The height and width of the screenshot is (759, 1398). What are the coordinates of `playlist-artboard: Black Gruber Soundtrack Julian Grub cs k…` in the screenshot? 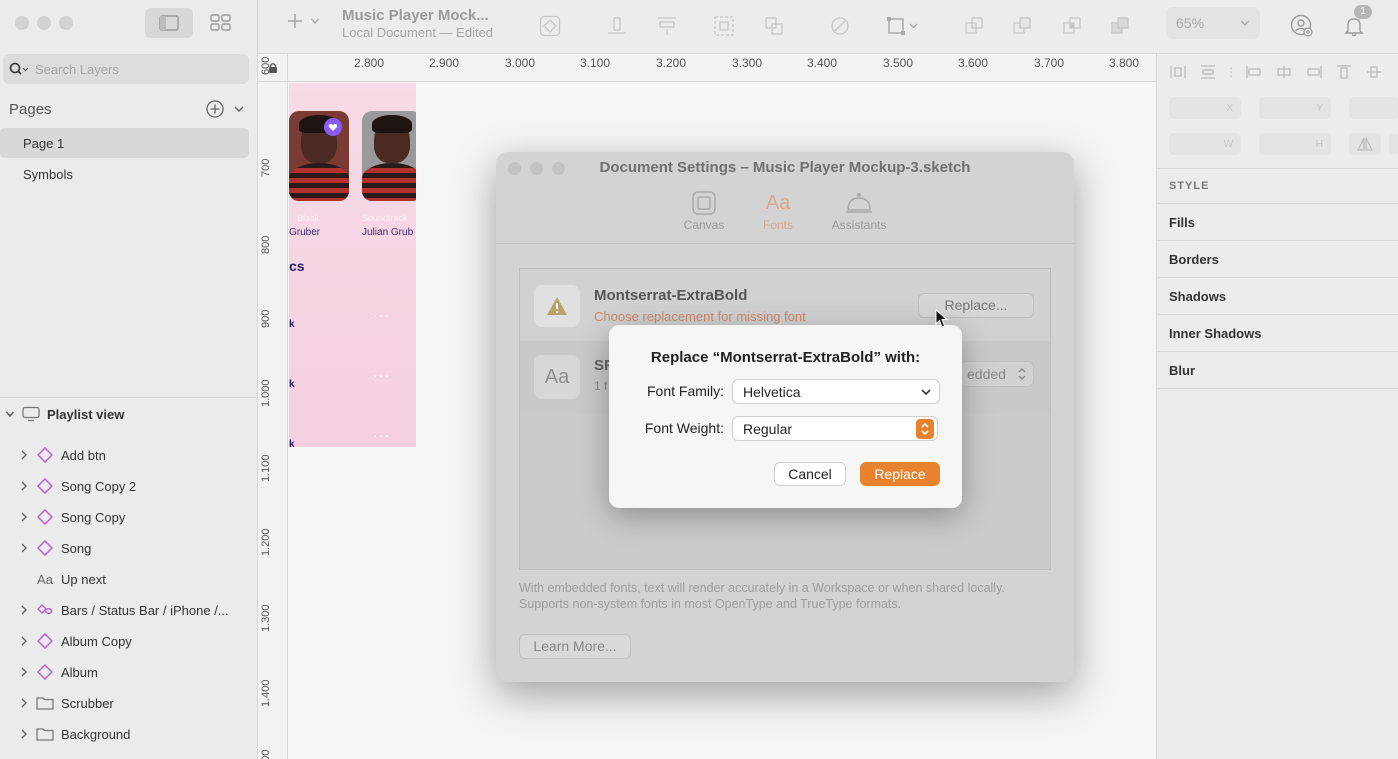 It's located at (352, 265).